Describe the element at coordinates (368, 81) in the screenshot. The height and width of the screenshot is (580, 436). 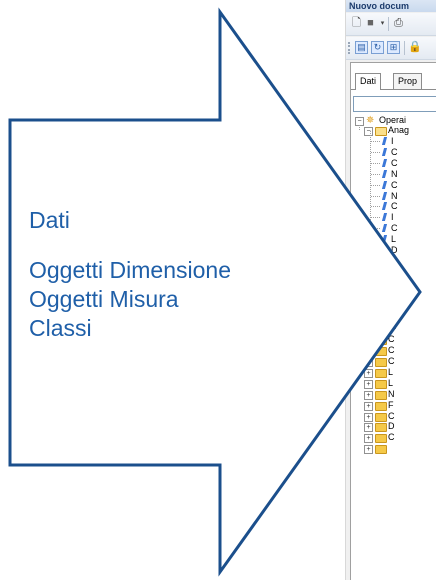
I see `tab-dati: Dati` at that location.